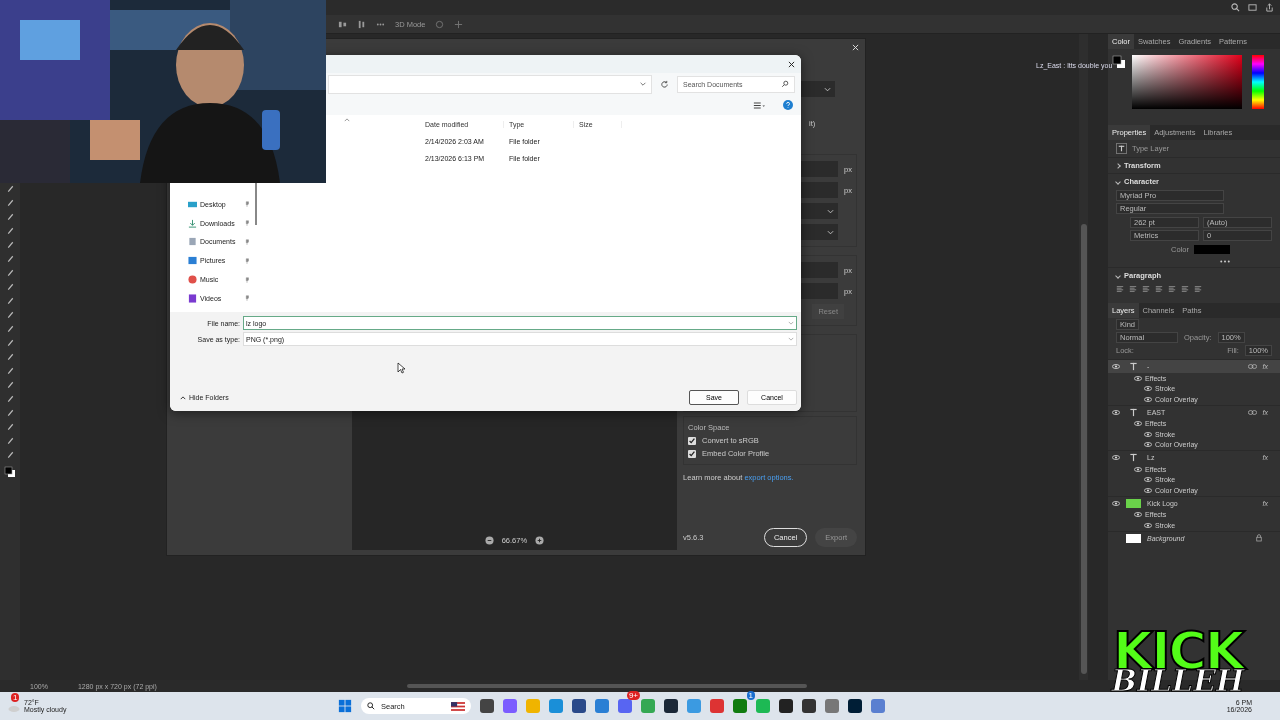  Describe the element at coordinates (458, 706) in the screenshot. I see `flag-icon` at that location.